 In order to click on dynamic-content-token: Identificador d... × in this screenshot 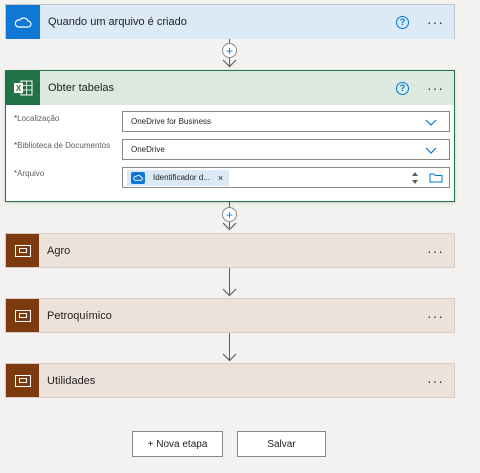, I will do `click(178, 177)`.